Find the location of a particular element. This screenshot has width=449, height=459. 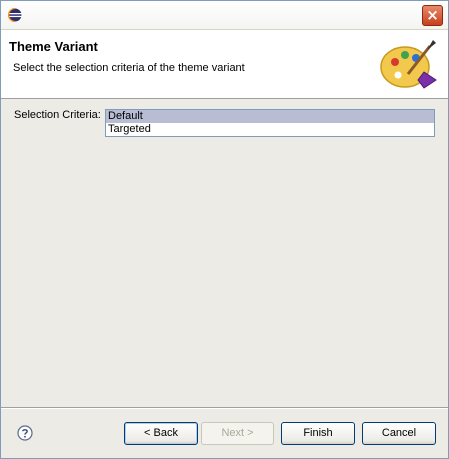

title-bar: × is located at coordinates (224, 15).